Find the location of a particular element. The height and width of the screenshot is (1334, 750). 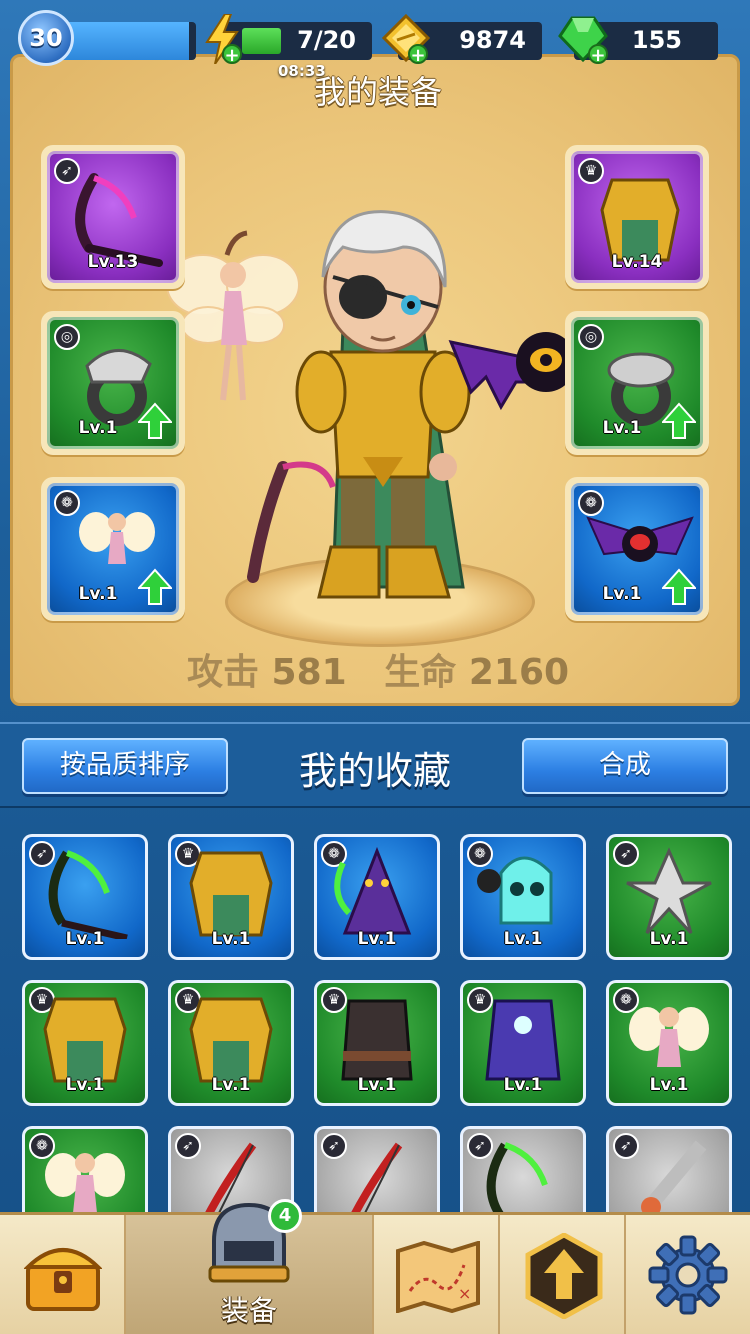

add-energy-icon: + is located at coordinates (232, 55).